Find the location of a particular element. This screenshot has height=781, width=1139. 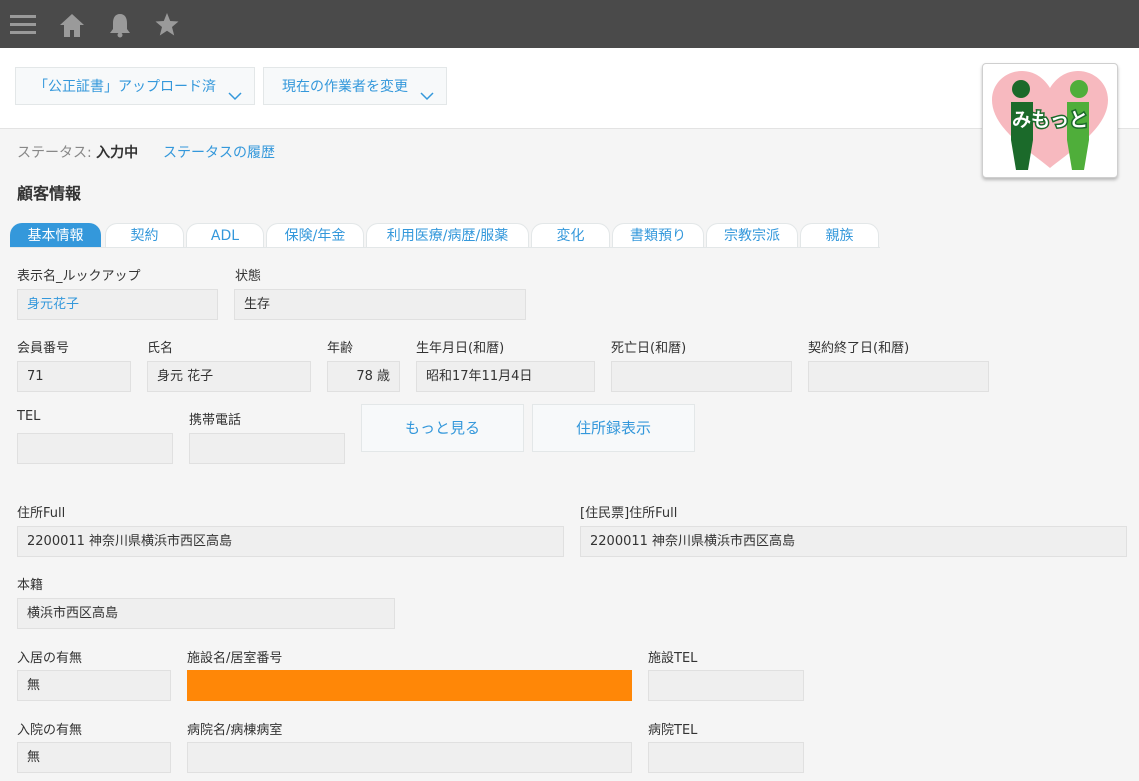

tab-documents-held: 書類預り is located at coordinates (658, 235).